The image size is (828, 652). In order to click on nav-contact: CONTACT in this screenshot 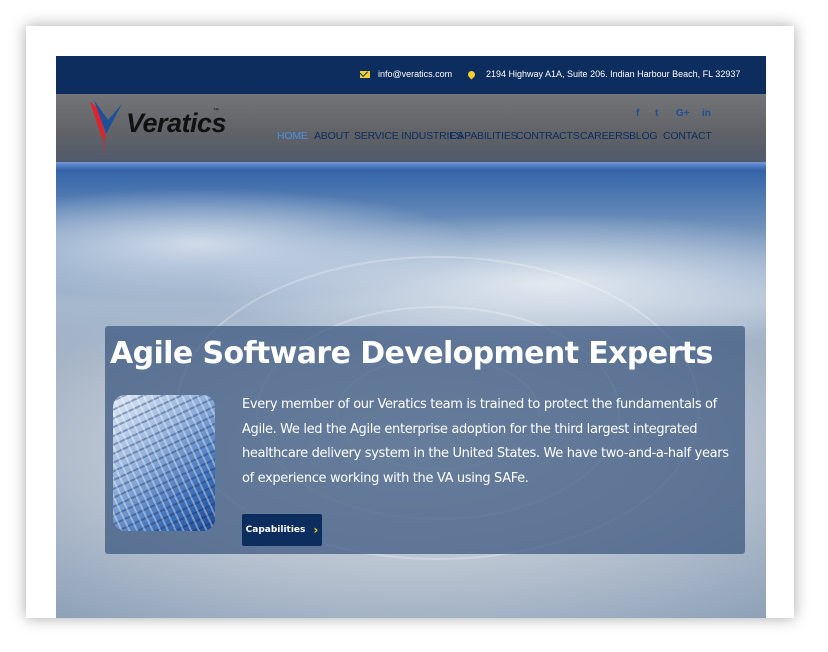, I will do `click(687, 136)`.